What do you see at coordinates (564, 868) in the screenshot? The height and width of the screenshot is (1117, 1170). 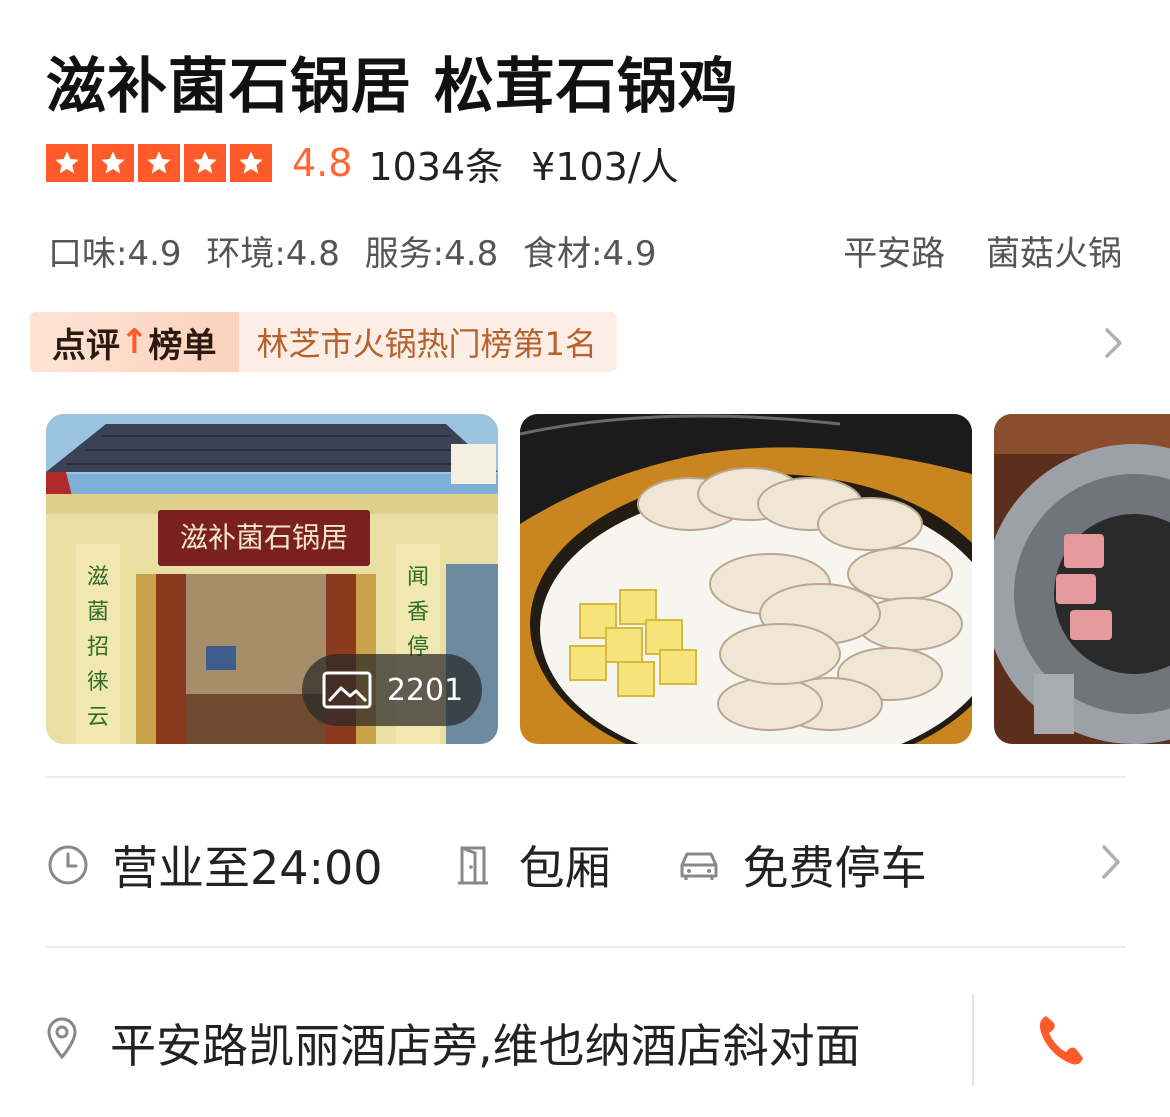 I see `private-room-text: 包厢` at bounding box center [564, 868].